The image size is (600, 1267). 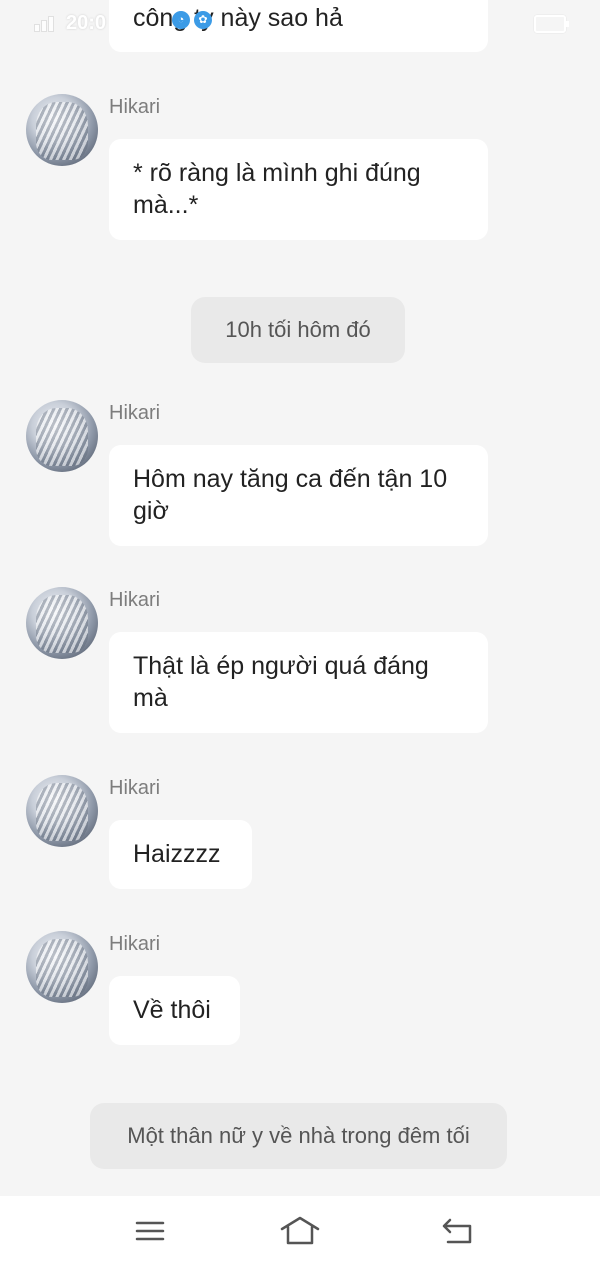 I want to click on menu-icon, so click(x=150, y=1231).